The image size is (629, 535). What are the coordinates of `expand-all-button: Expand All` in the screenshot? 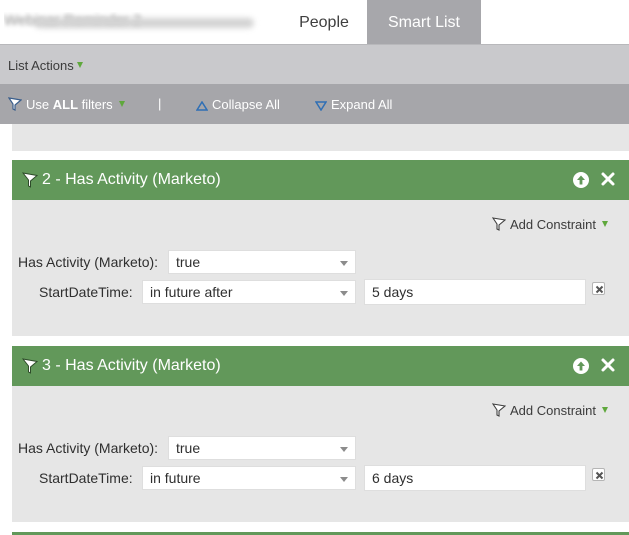 It's located at (353, 105).